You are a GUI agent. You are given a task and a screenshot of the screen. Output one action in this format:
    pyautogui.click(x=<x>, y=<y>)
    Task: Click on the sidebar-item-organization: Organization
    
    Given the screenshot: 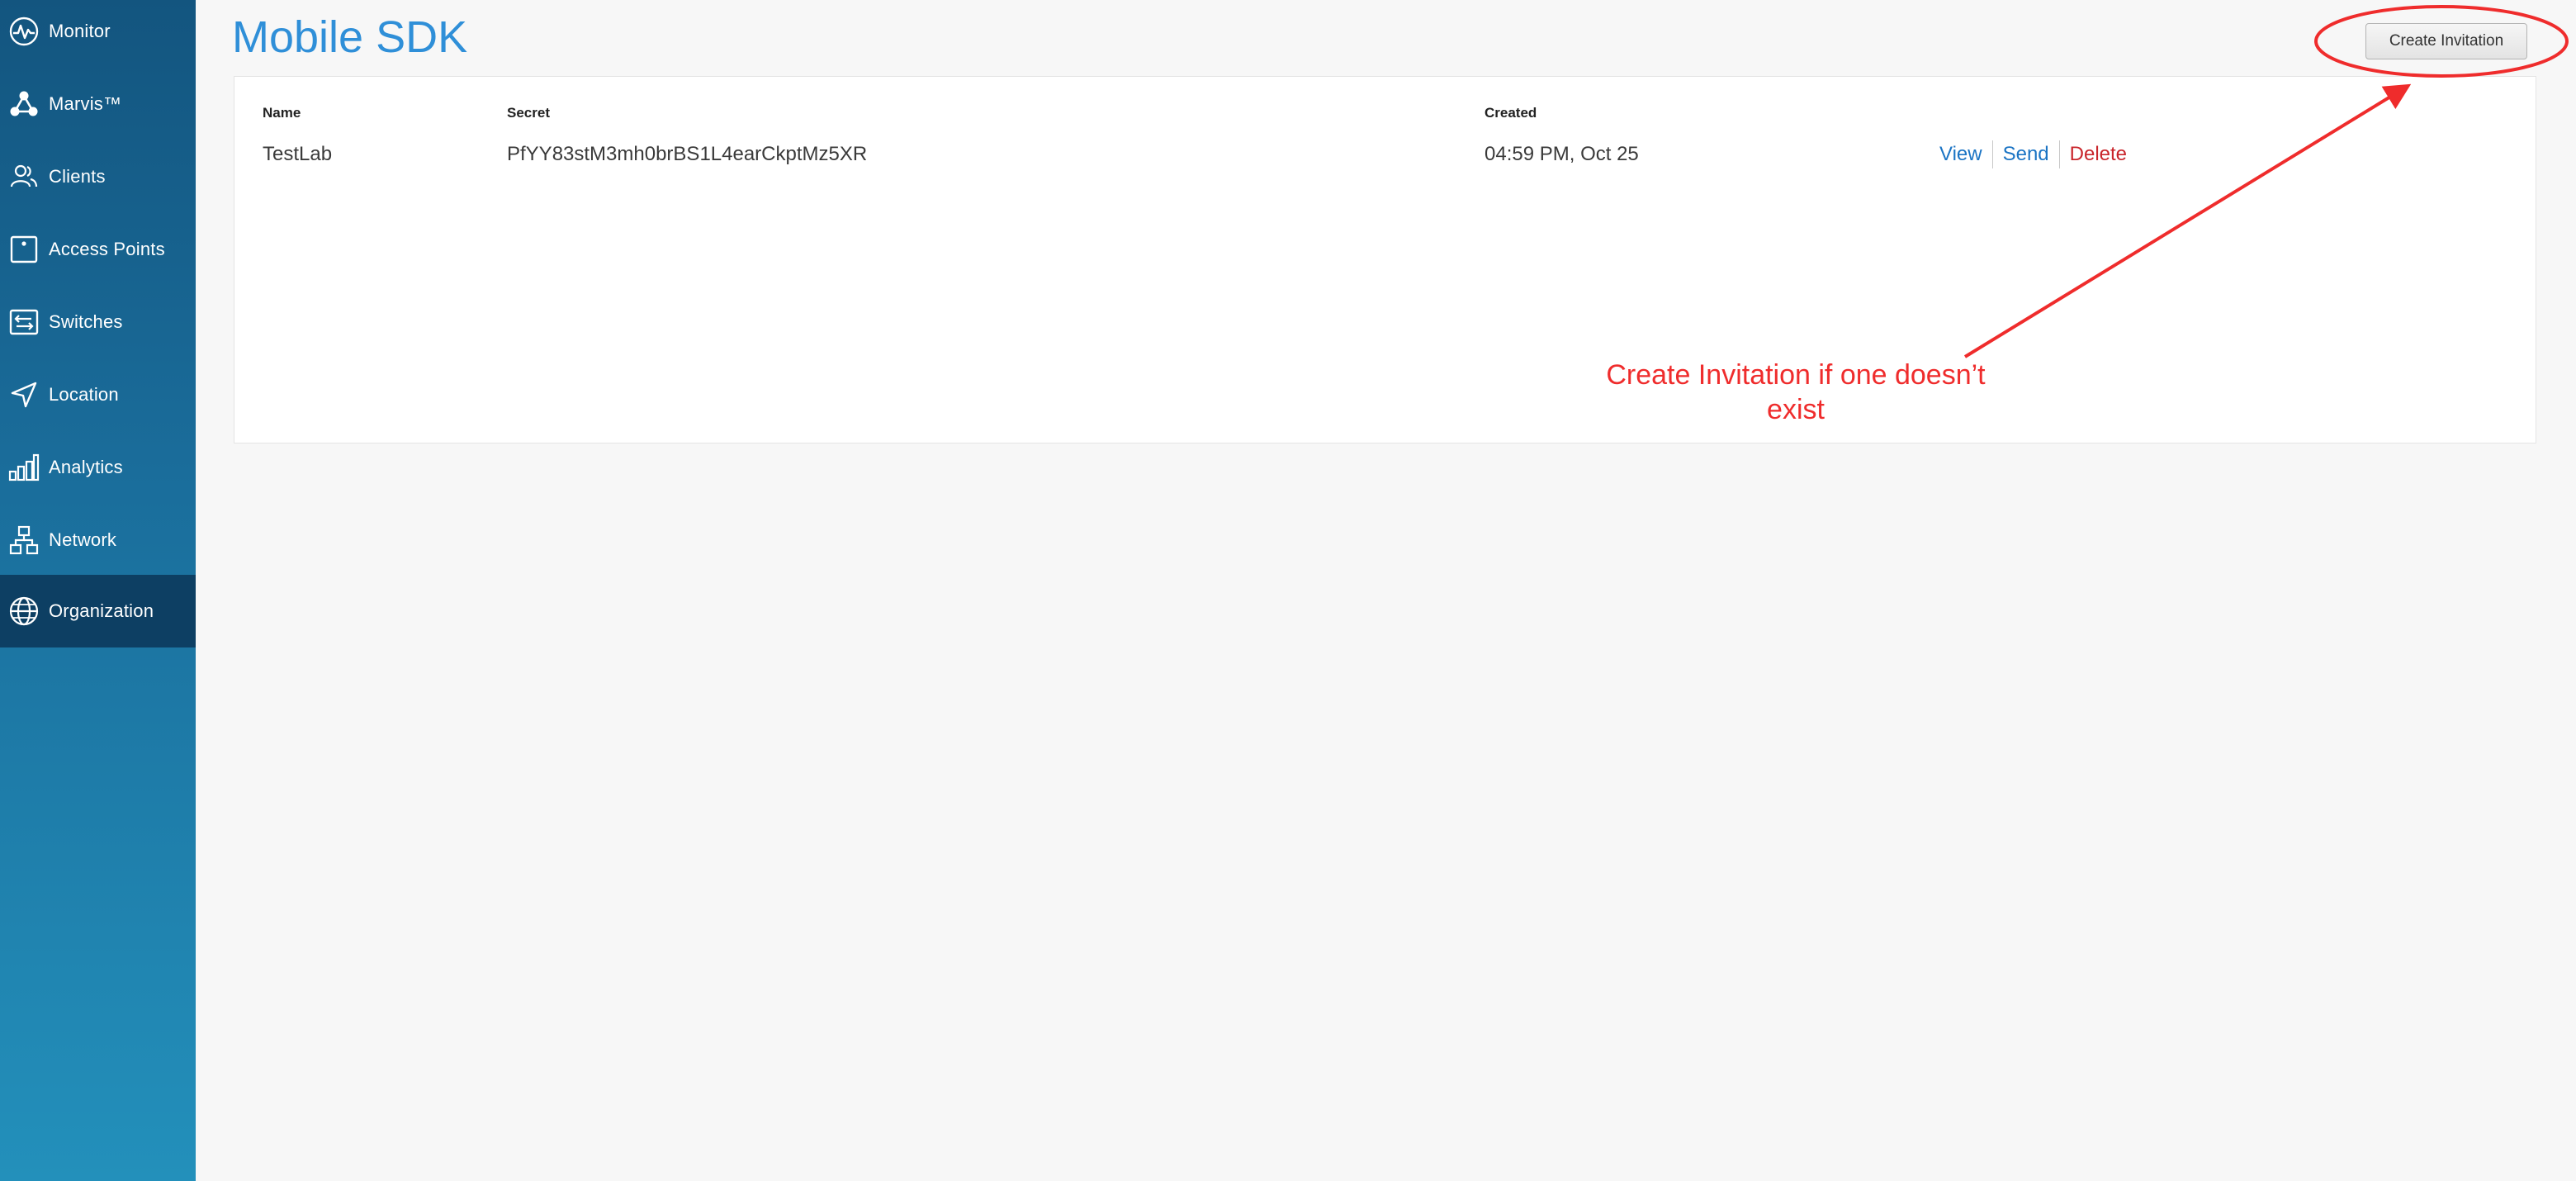 What is the action you would take?
    pyautogui.click(x=98, y=611)
    